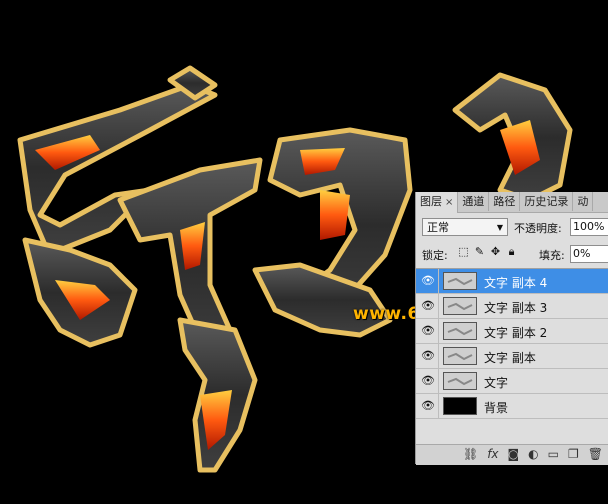  I want to click on tab-history: 历史记录, so click(547, 201).